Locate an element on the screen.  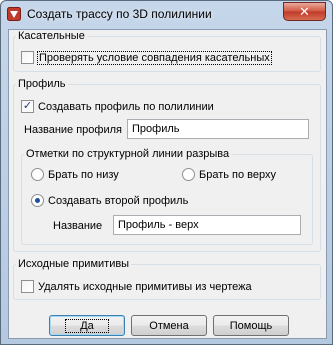
help-button-label: Помощь is located at coordinates (251, 325).